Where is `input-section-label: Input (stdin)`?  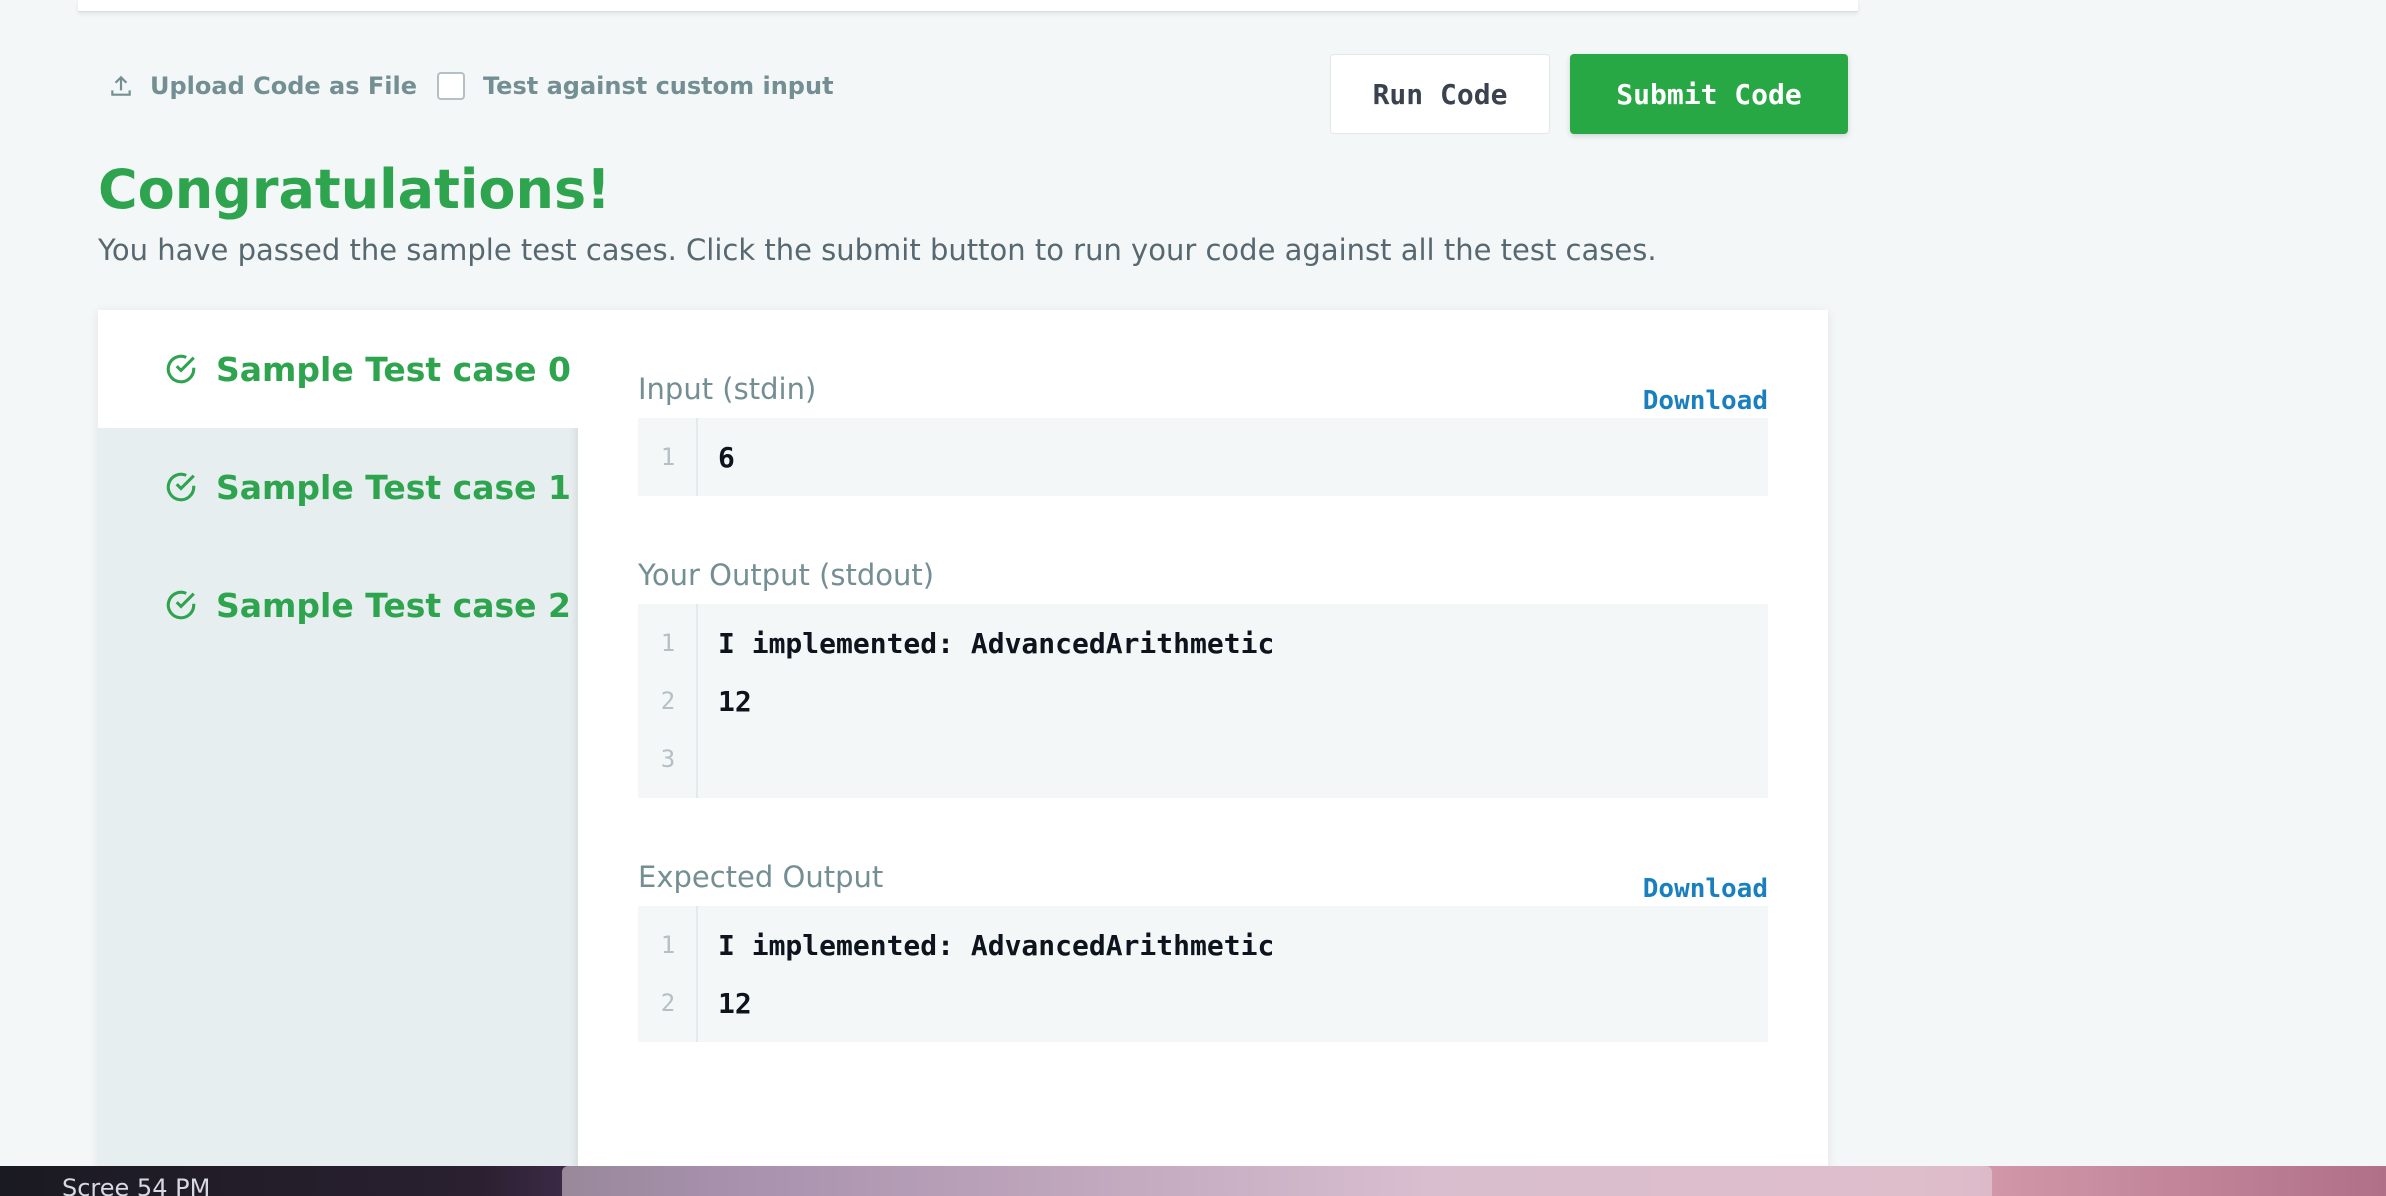 input-section-label: Input (stdin) is located at coordinates (727, 389).